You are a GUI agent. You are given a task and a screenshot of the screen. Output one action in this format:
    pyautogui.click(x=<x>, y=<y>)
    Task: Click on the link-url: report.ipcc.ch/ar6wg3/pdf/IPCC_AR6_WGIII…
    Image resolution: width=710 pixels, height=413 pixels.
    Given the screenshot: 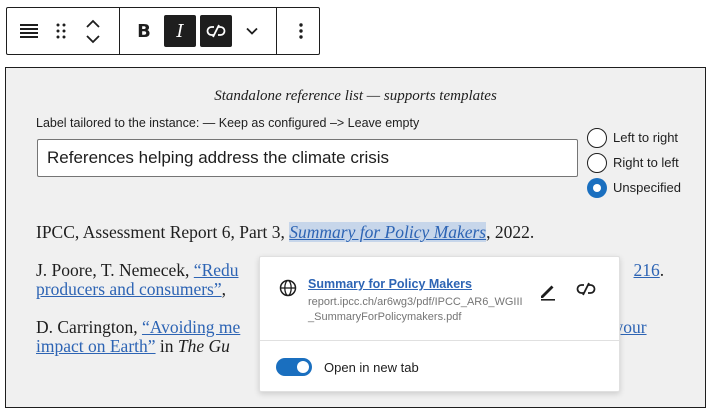 What is the action you would take?
    pyautogui.click(x=415, y=309)
    